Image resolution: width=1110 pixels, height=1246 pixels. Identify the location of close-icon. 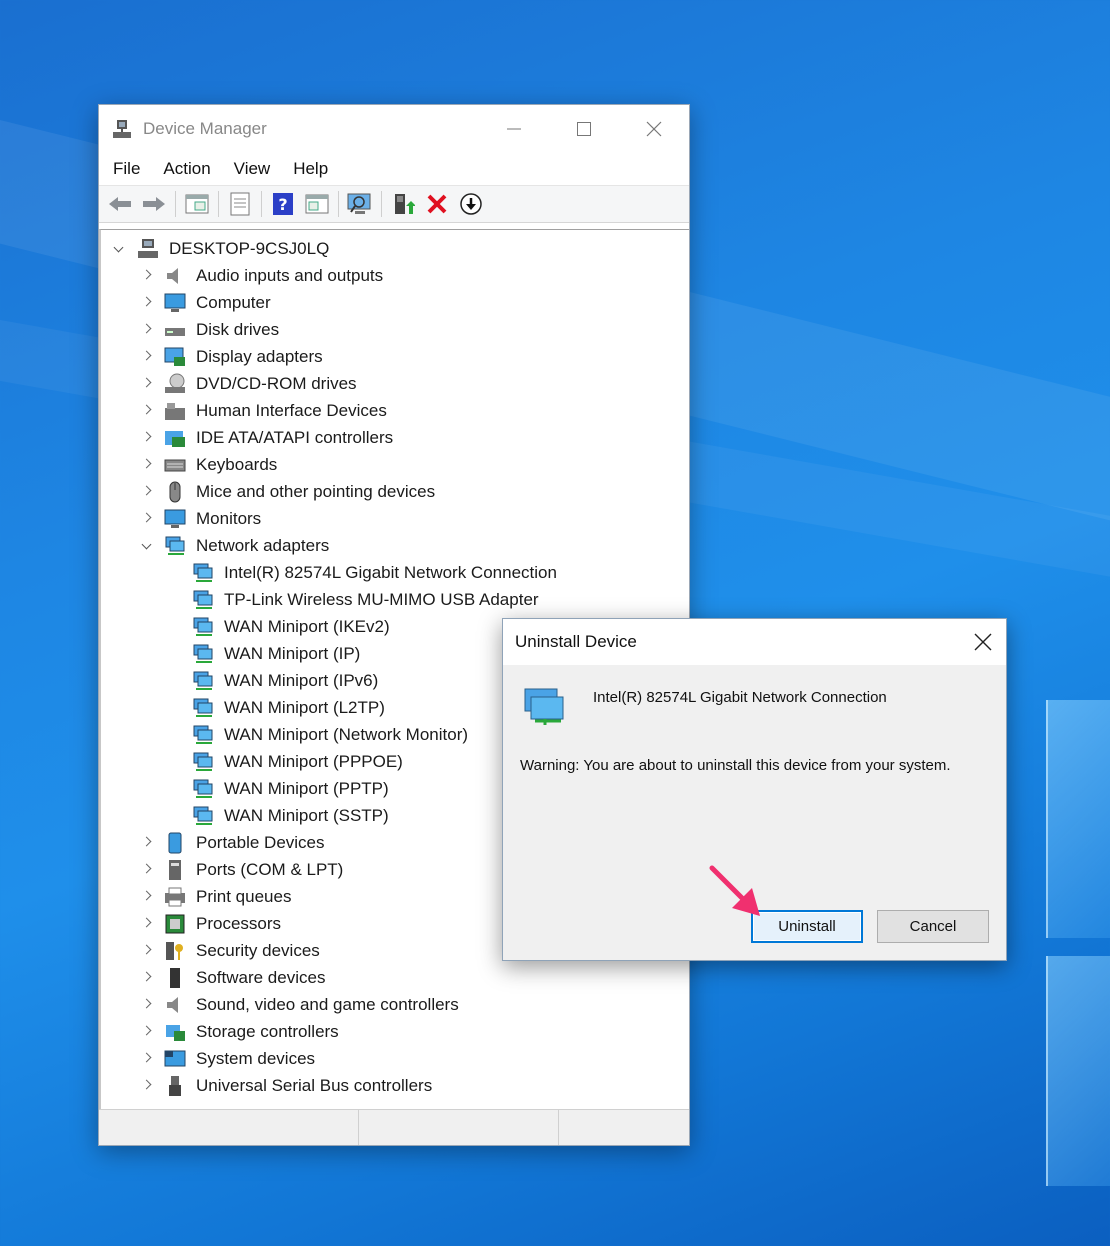
(654, 129).